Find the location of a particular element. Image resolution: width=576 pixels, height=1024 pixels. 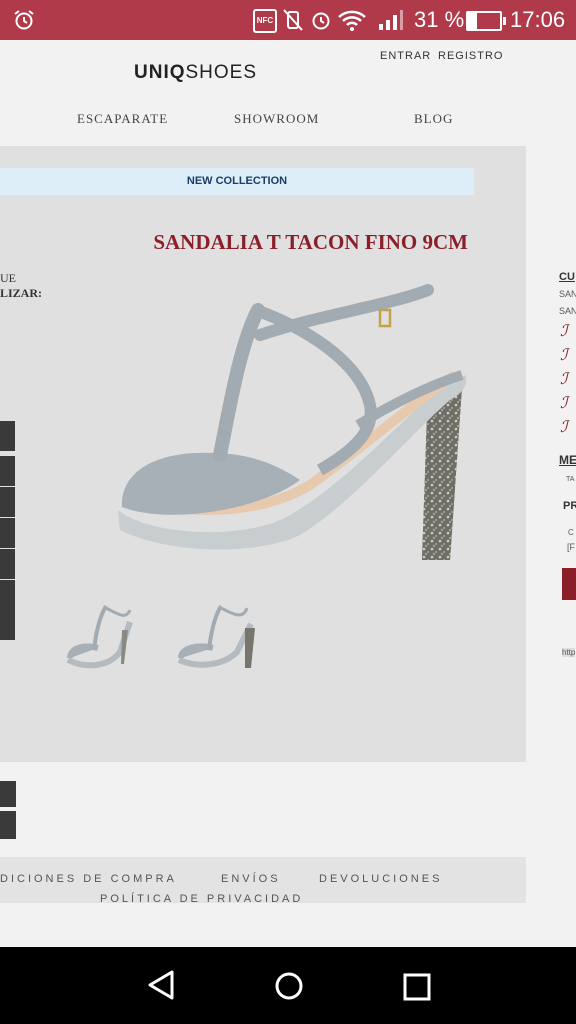

back-icon is located at coordinates (161, 985).